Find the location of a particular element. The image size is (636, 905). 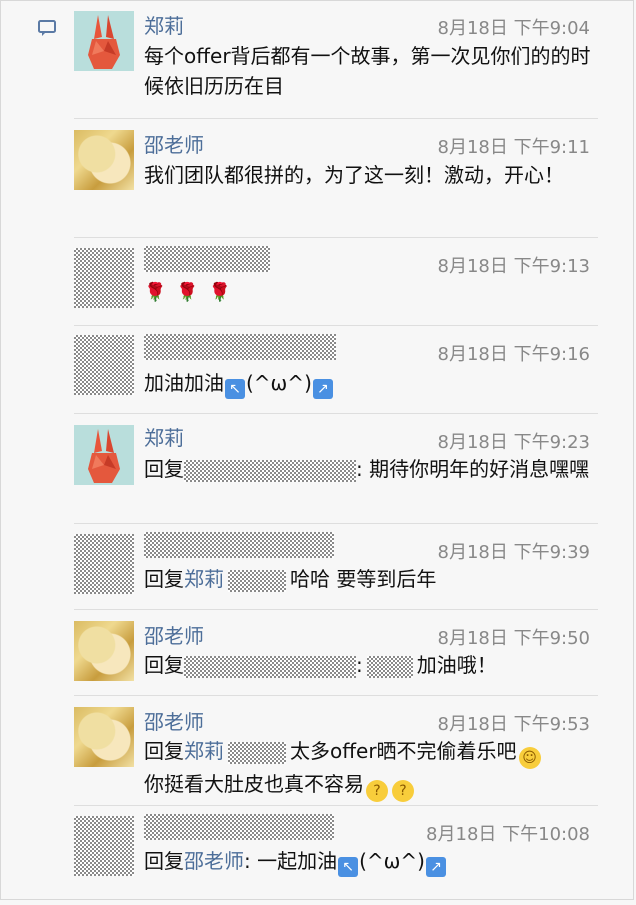

message-text: : 期待你明年的好消息嘿嘿 is located at coordinates (473, 469).